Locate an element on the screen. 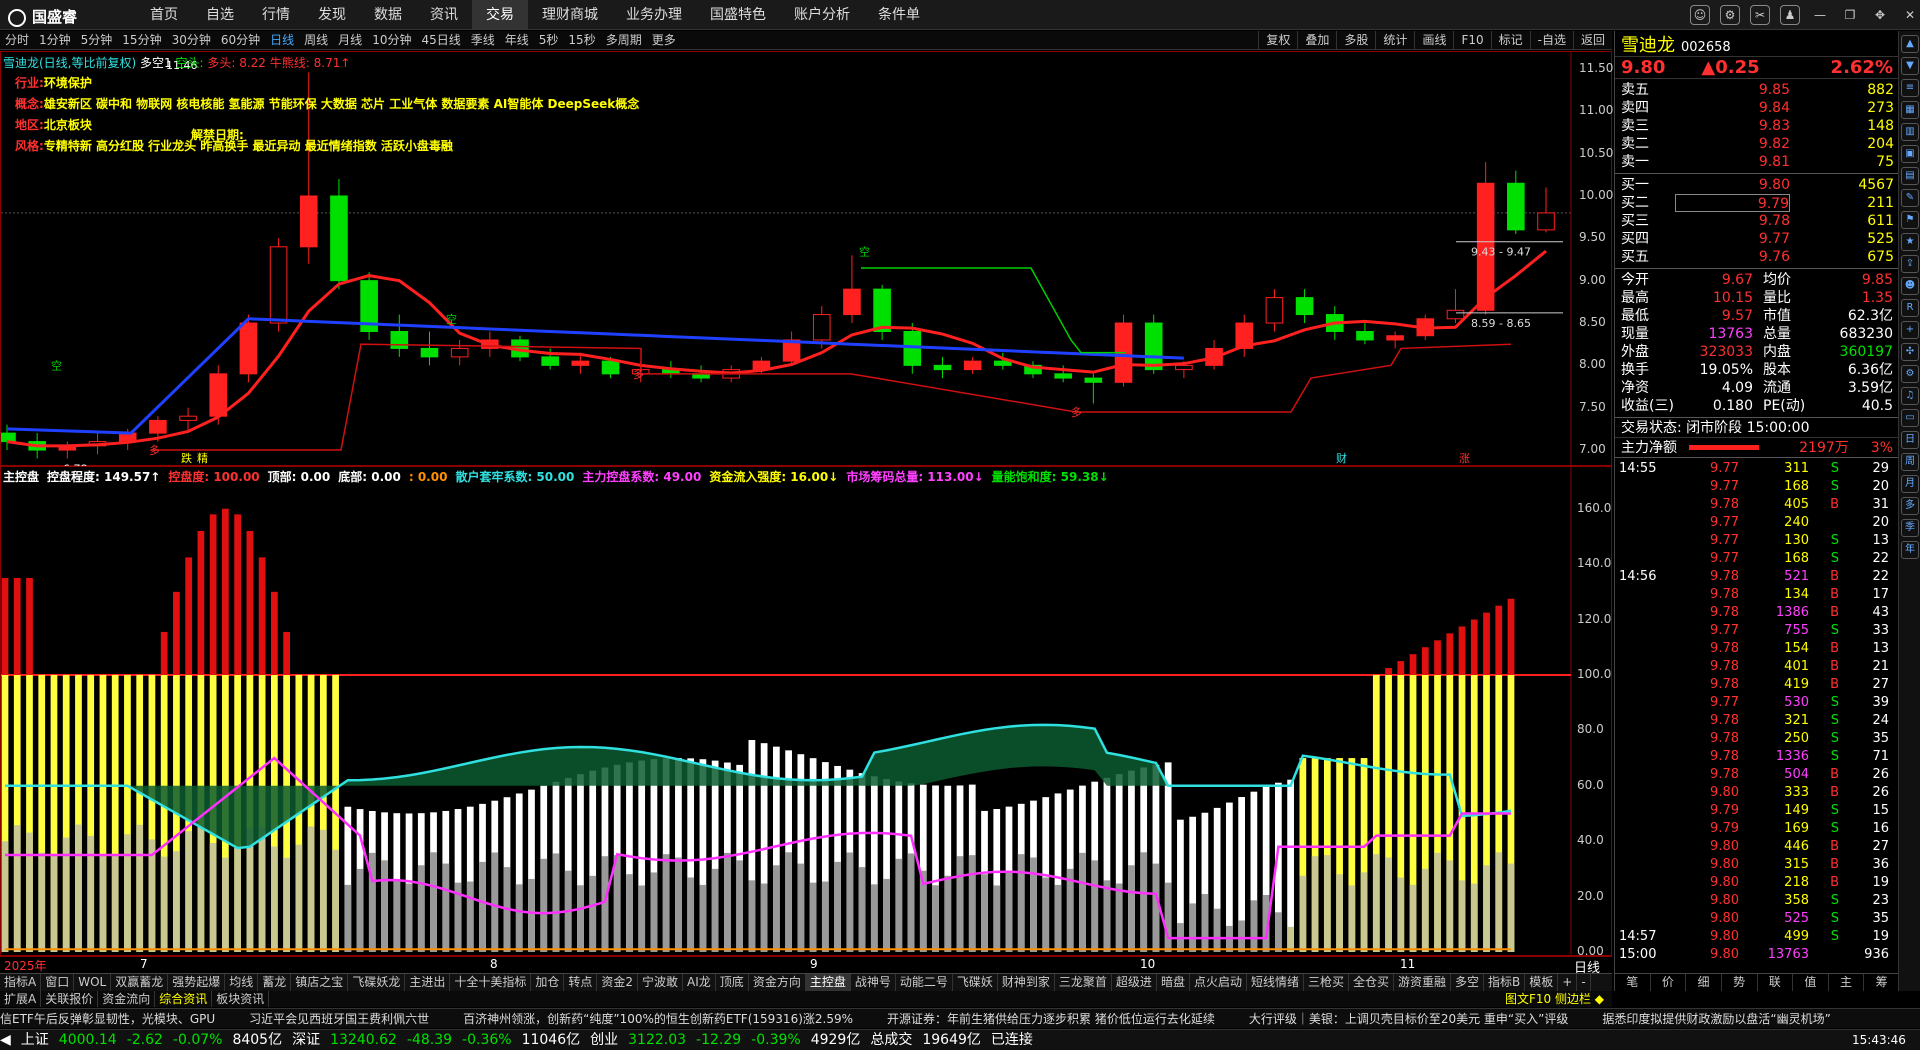  quote-tab: 值 is located at coordinates (1811, 982).